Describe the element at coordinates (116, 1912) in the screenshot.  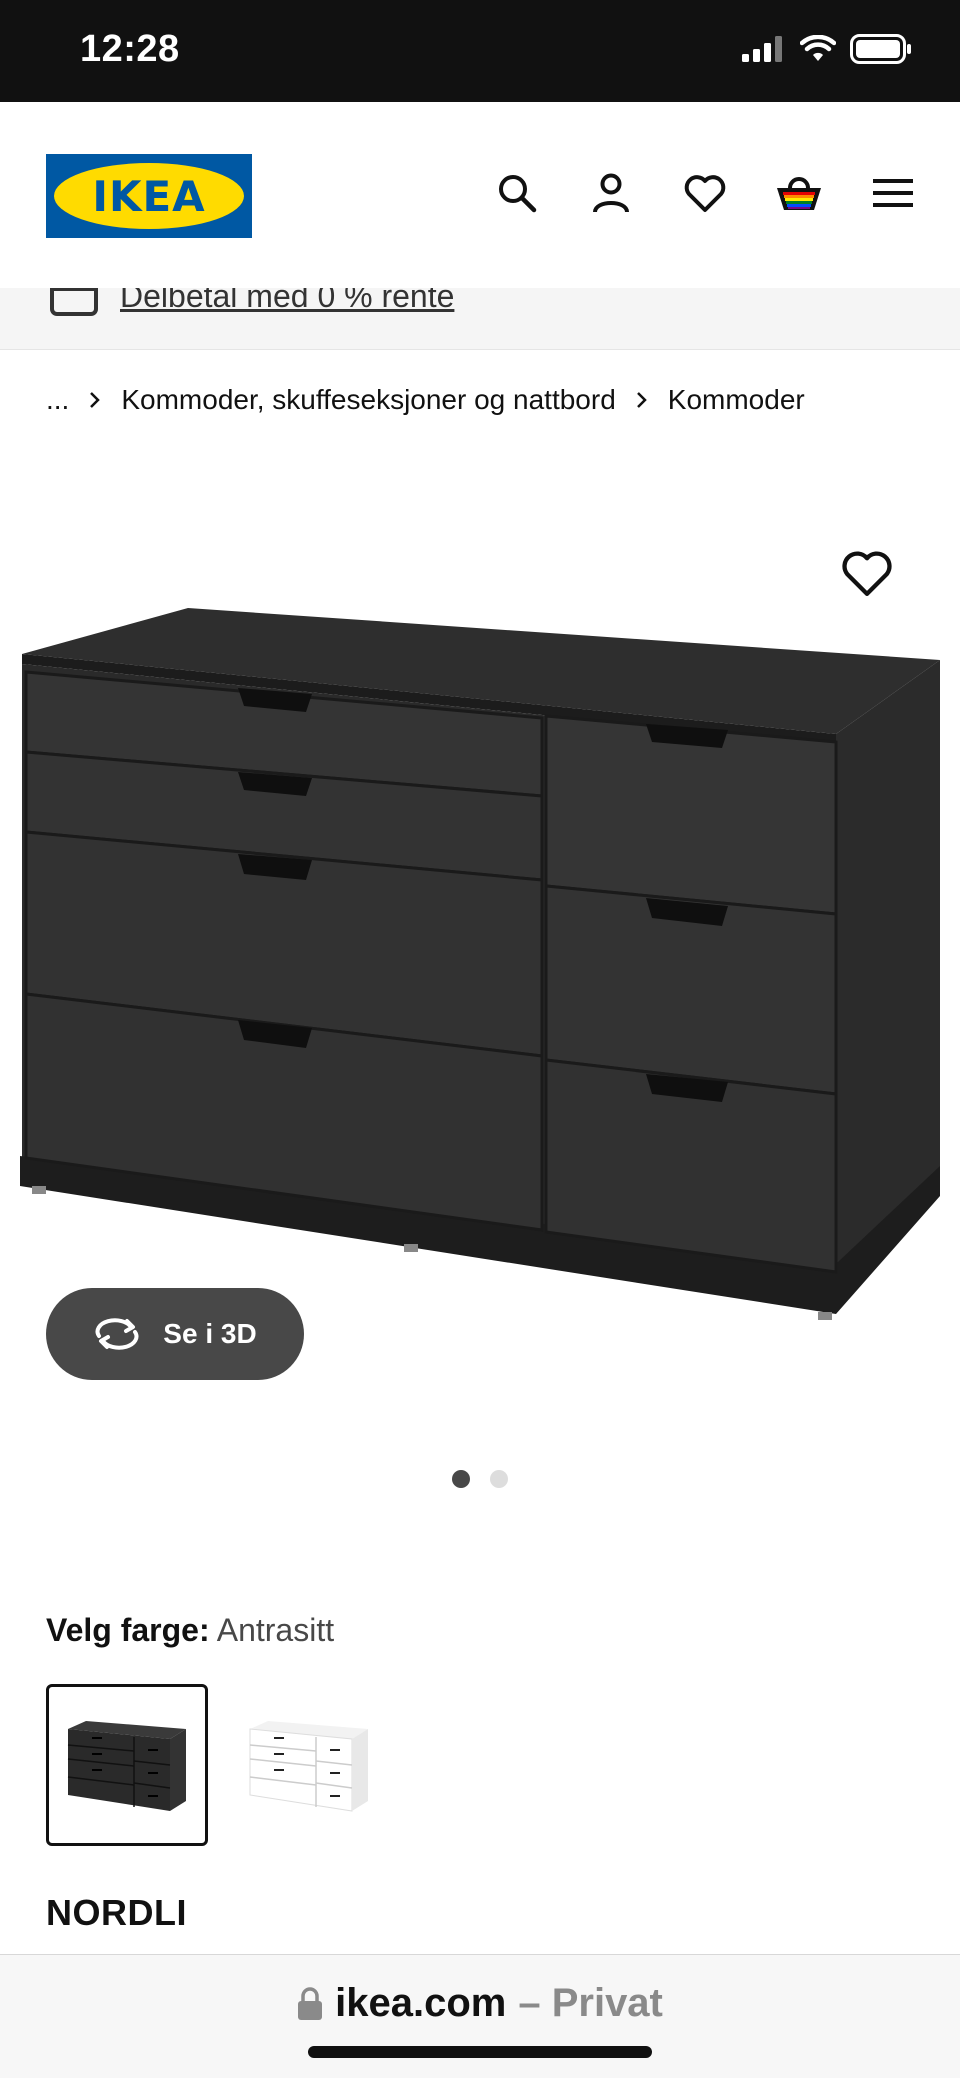
I see `product-name: NORDLI` at that location.